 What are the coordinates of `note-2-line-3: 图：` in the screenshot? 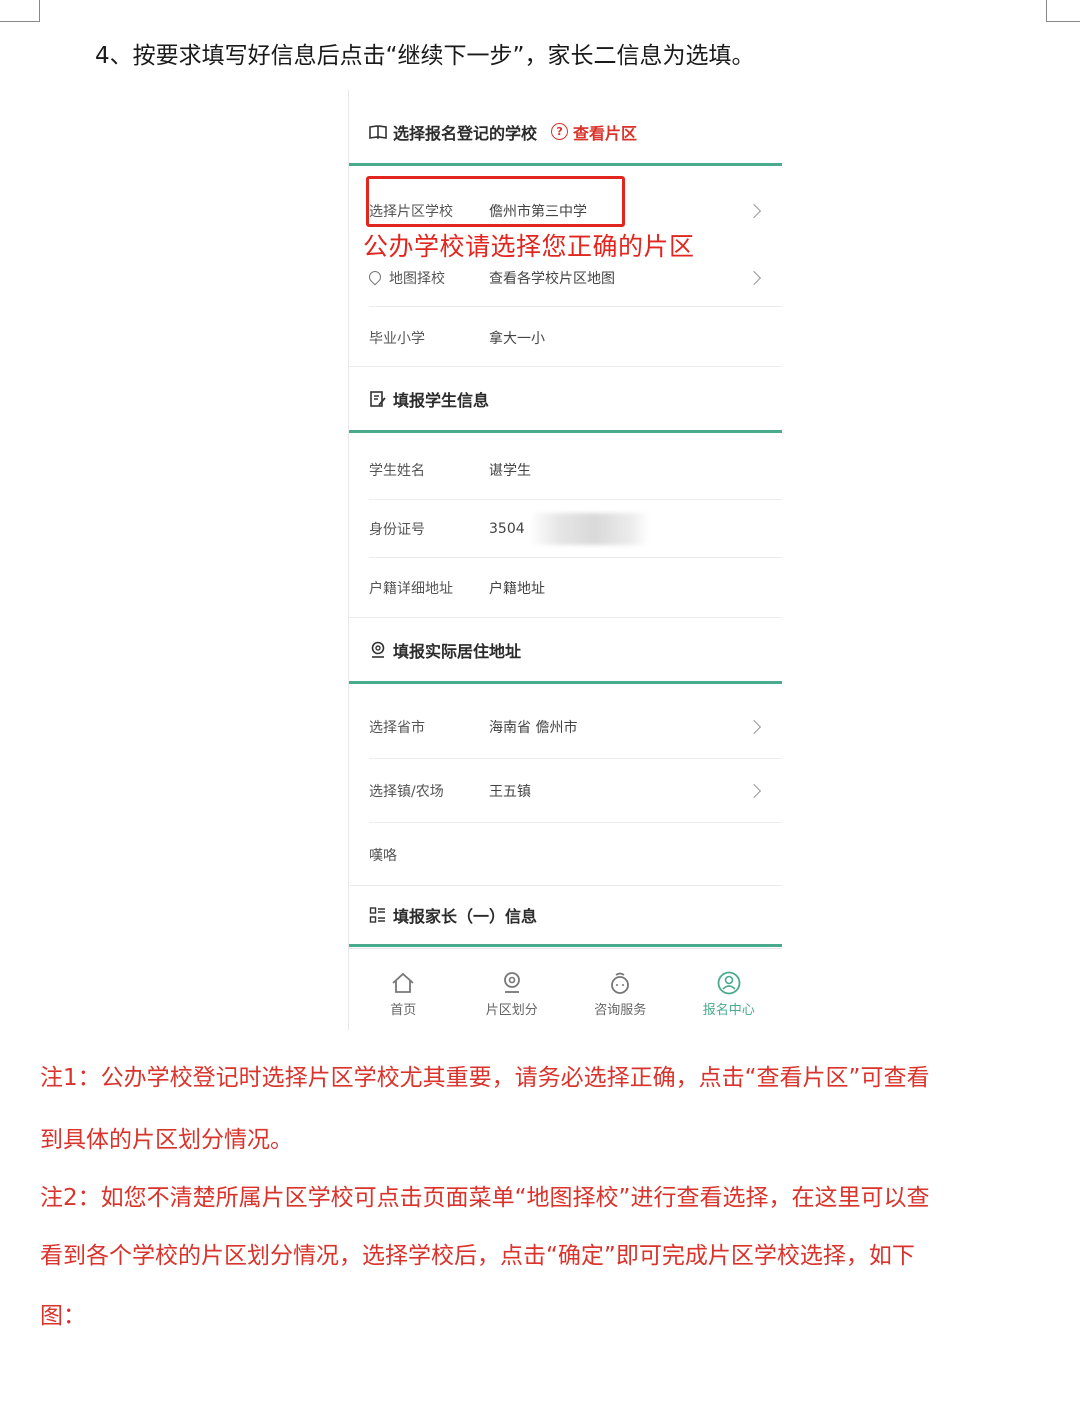 It's located at (63, 1316).